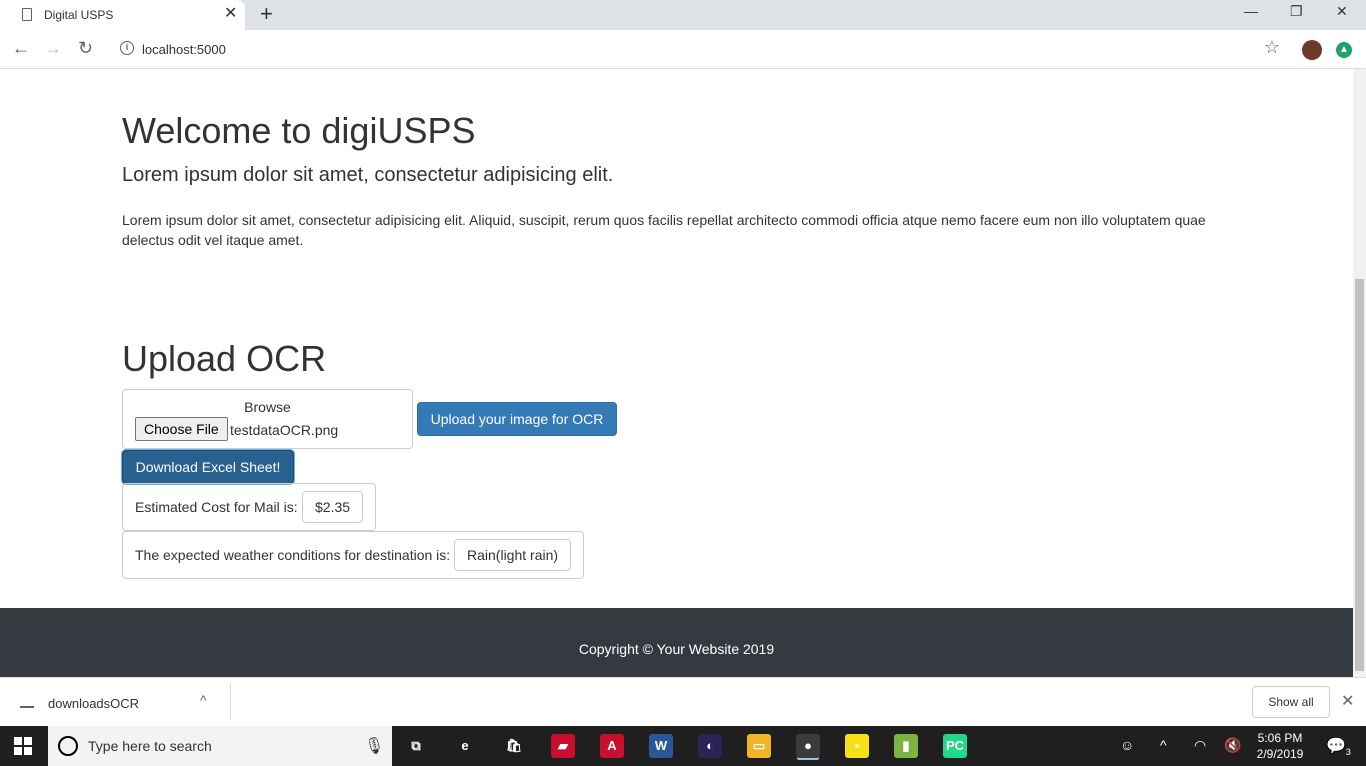 The image size is (1366, 766). What do you see at coordinates (27, 702) in the screenshot?
I see `download-file-icon` at bounding box center [27, 702].